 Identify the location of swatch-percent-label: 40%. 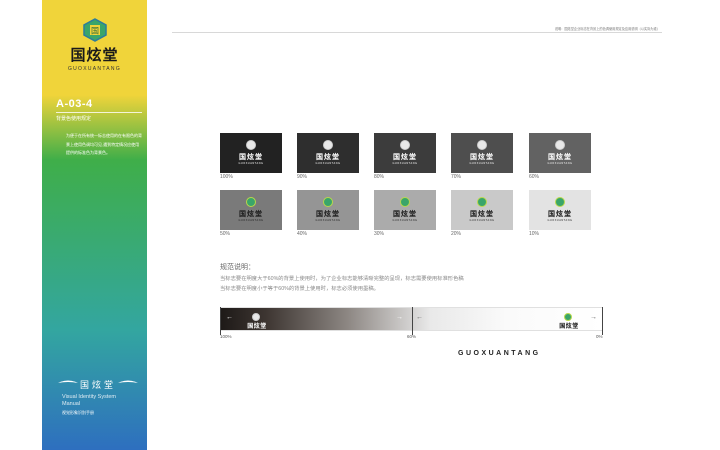
(302, 234).